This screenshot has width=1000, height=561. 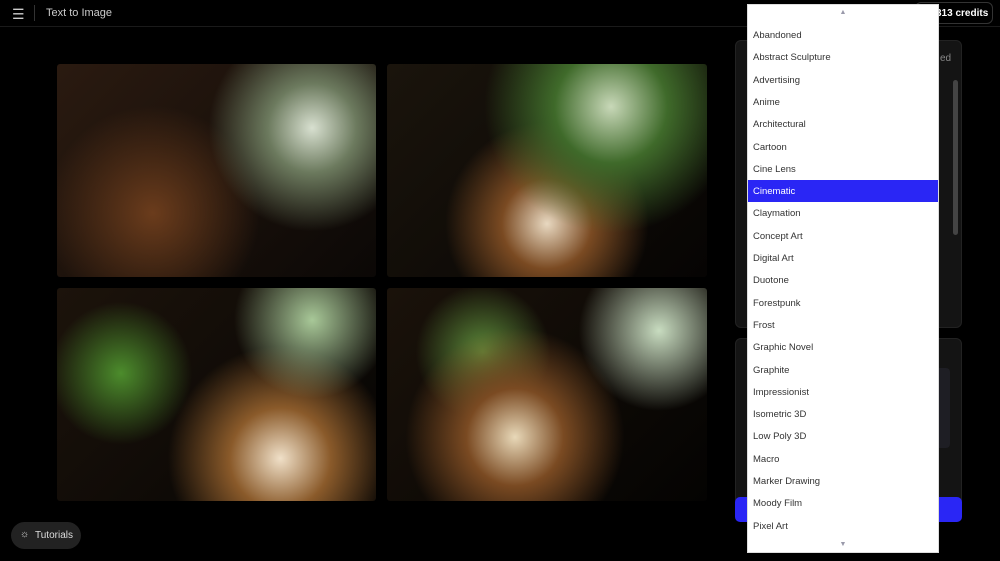 I want to click on dropdown-option: Moody Film, so click(x=843, y=503).